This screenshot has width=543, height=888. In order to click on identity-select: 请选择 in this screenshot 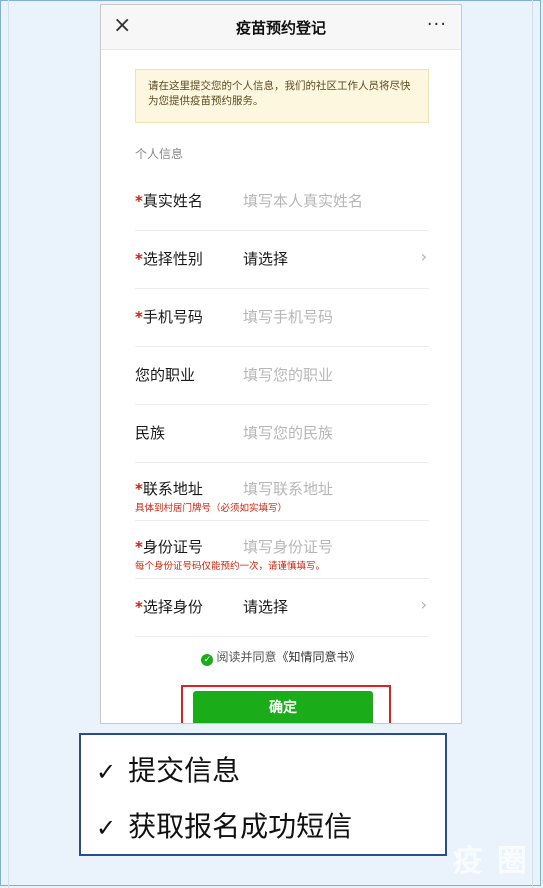, I will do `click(265, 606)`.